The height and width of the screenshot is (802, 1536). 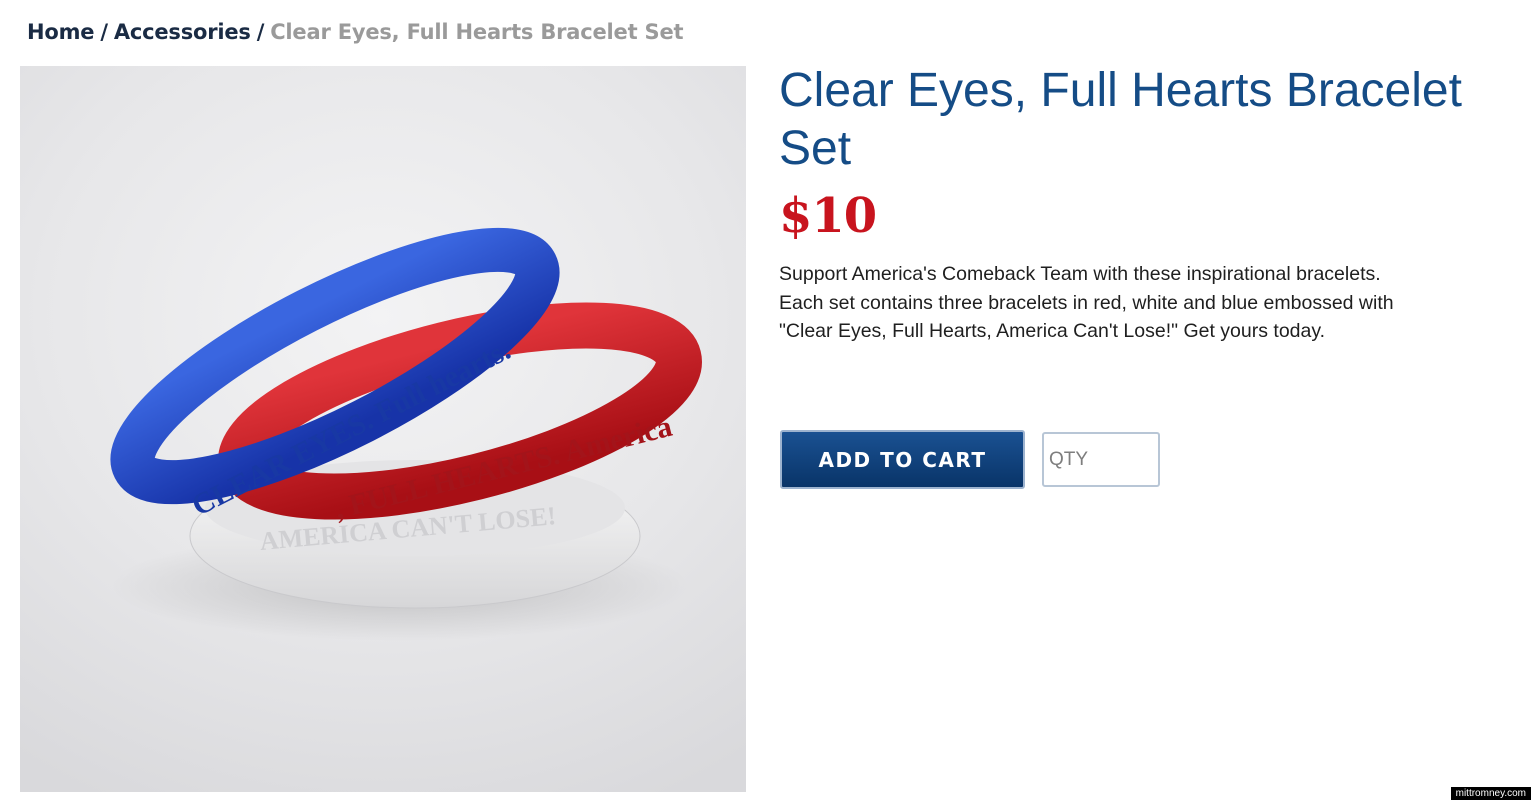 What do you see at coordinates (182, 32) in the screenshot?
I see `breadcrumb-accessories-link: Accessories` at bounding box center [182, 32].